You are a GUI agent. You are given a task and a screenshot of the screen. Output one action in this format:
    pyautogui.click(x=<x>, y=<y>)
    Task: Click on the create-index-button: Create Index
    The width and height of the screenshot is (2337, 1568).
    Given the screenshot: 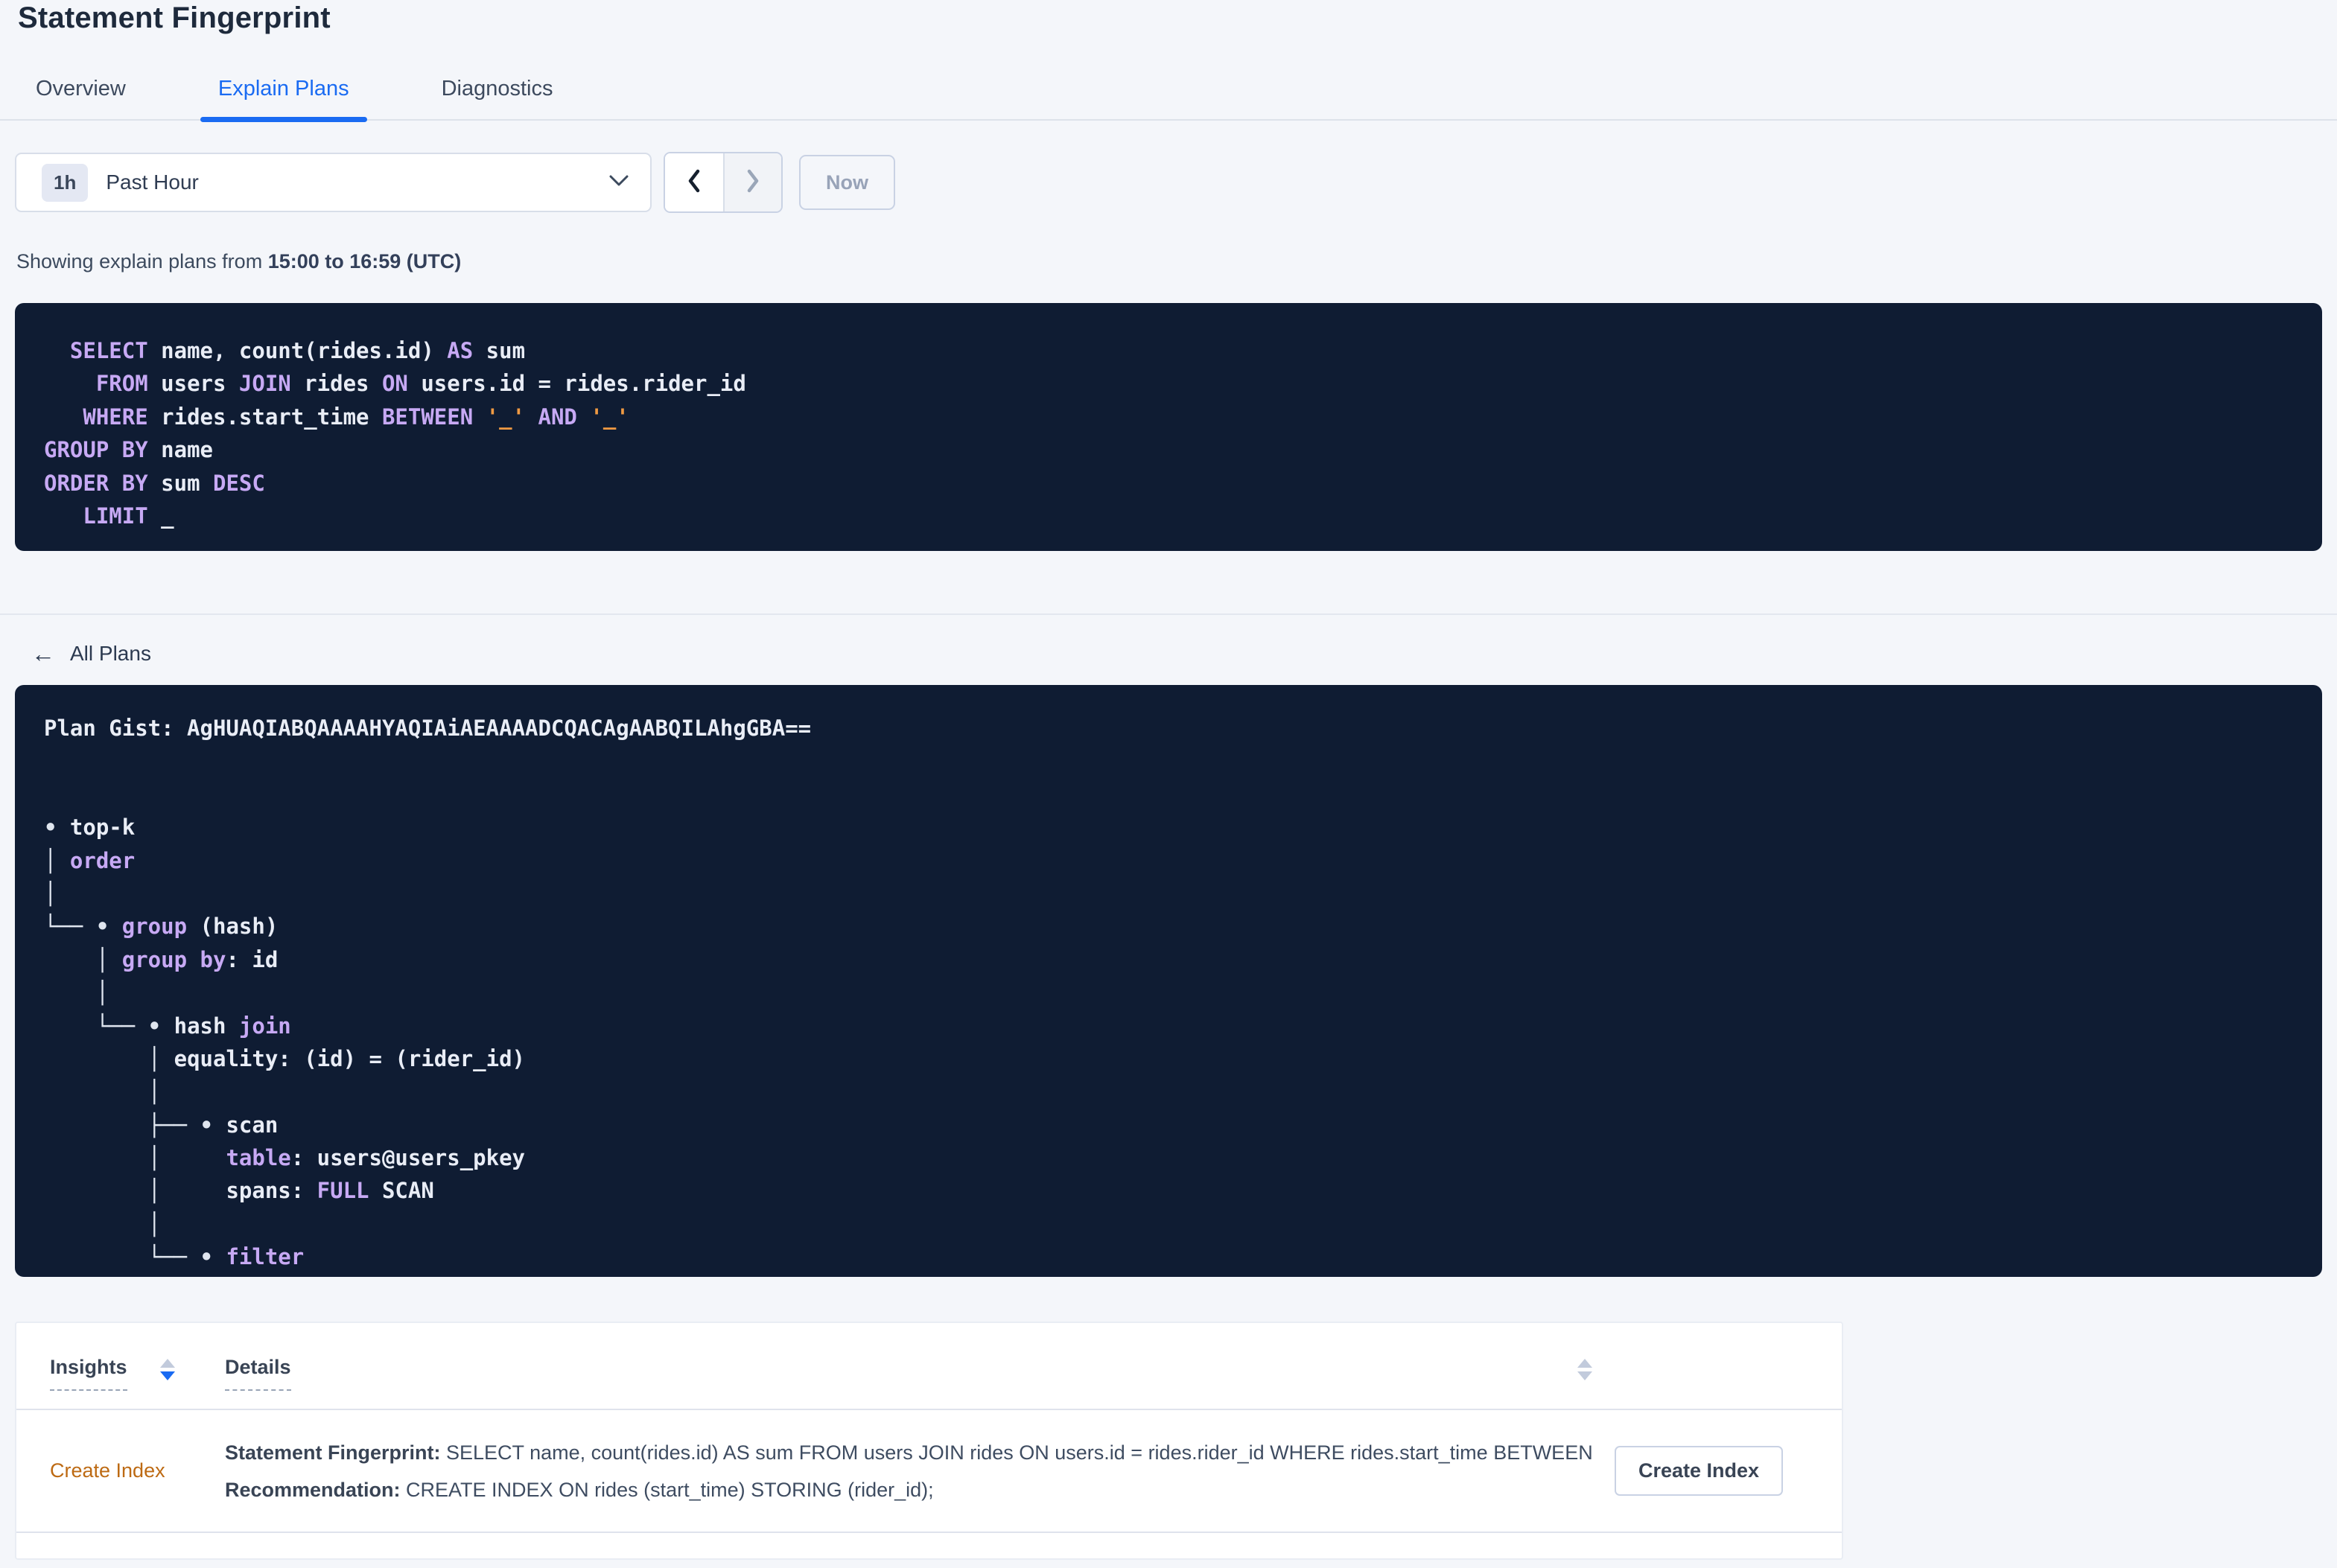 What is the action you would take?
    pyautogui.click(x=1700, y=1471)
    